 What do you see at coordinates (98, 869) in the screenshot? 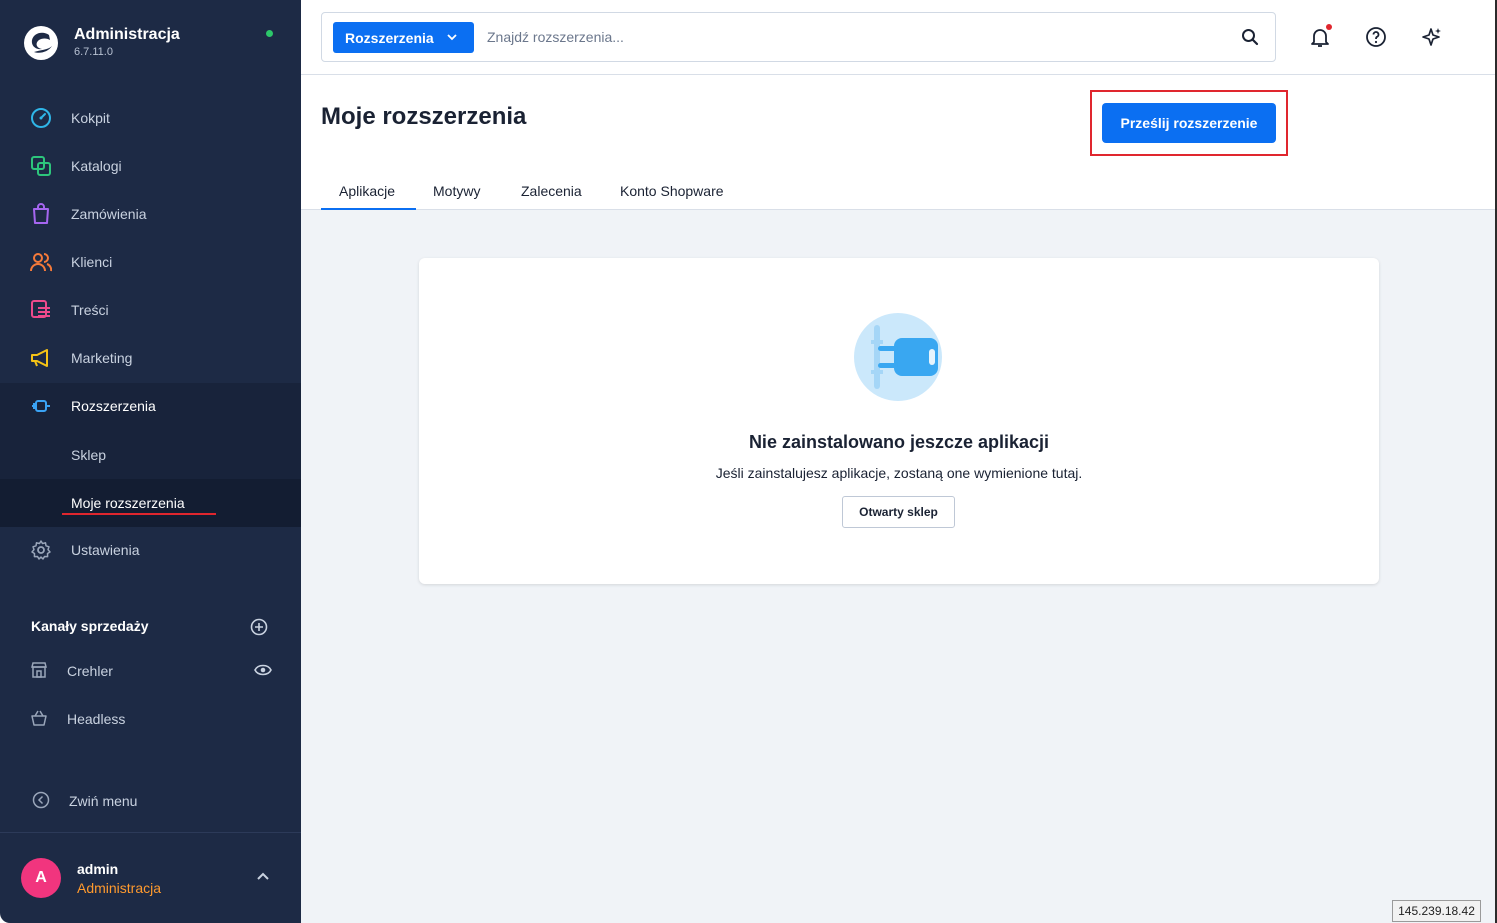
I see `user-name: admin` at bounding box center [98, 869].